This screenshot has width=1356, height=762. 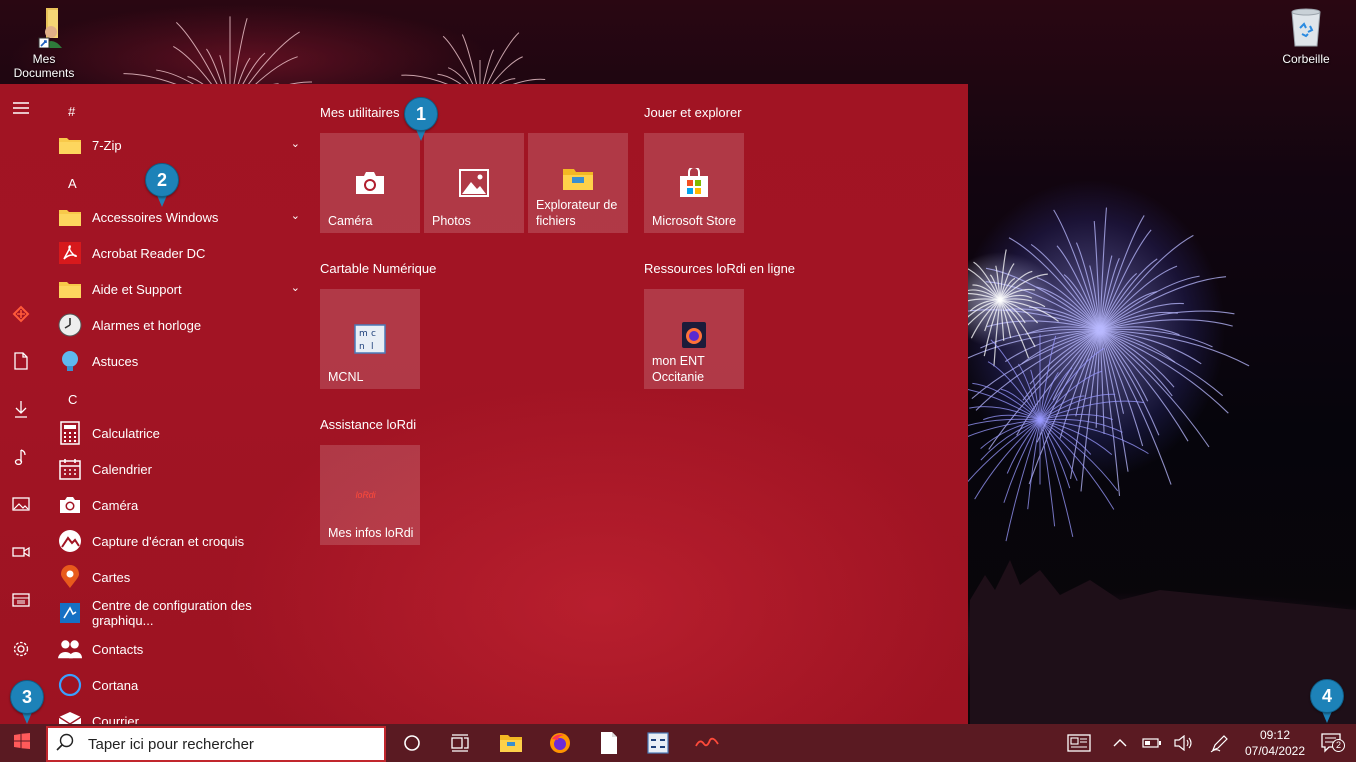 I want to click on callout-marker-4: 4, so click(x=1327, y=701).